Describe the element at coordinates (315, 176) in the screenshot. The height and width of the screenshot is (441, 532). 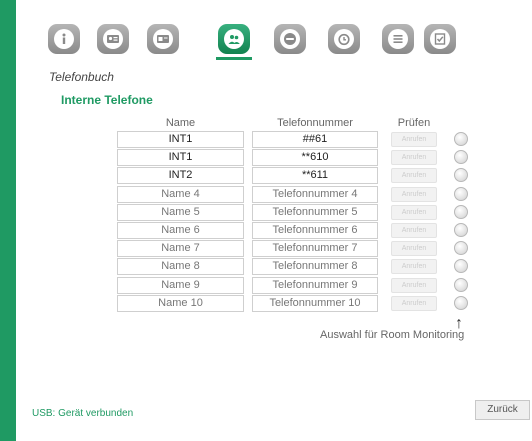
I see `phone-number-field: **611` at that location.